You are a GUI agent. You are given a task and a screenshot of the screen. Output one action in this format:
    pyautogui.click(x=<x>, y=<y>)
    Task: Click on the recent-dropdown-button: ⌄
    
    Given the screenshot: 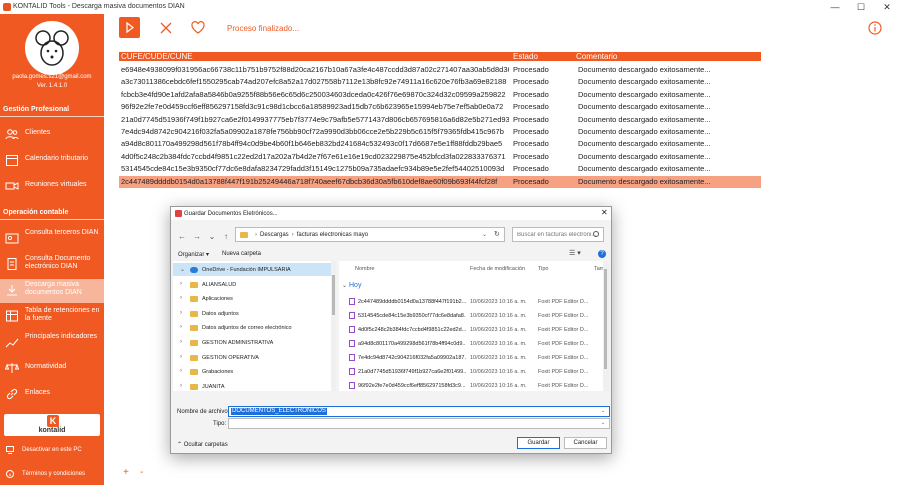 What is the action you would take?
    pyautogui.click(x=212, y=237)
    